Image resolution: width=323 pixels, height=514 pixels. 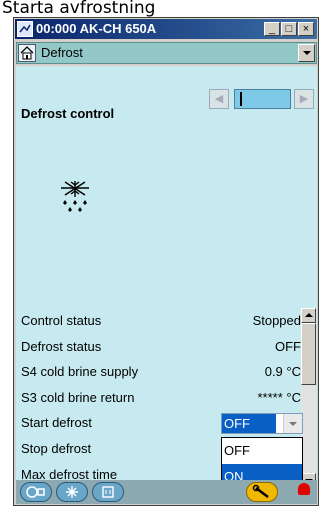 I want to click on row-label: Stop defrost, so click(x=56, y=448).